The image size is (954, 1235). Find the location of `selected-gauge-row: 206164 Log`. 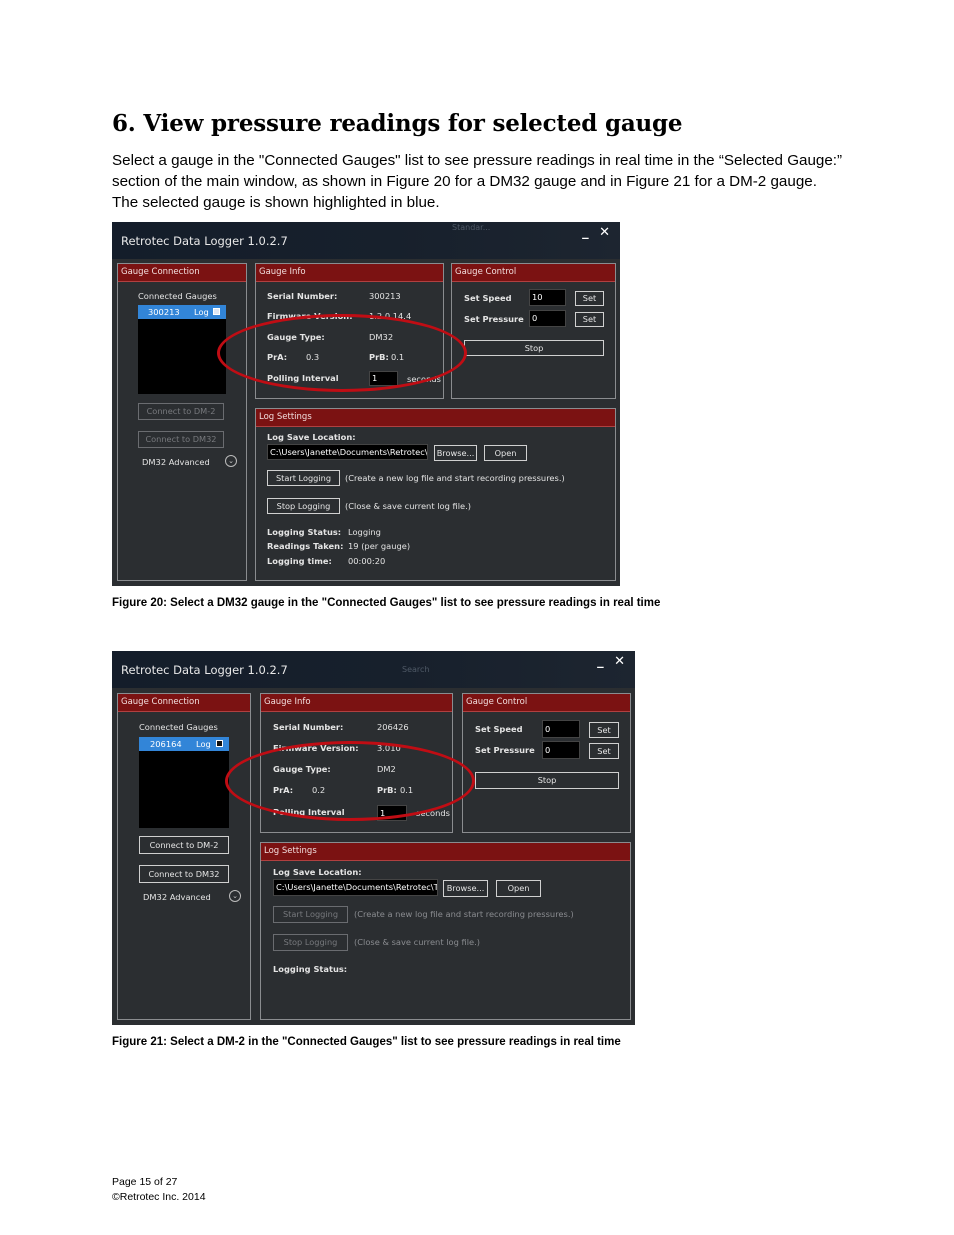

selected-gauge-row: 206164 Log is located at coordinates (184, 744).